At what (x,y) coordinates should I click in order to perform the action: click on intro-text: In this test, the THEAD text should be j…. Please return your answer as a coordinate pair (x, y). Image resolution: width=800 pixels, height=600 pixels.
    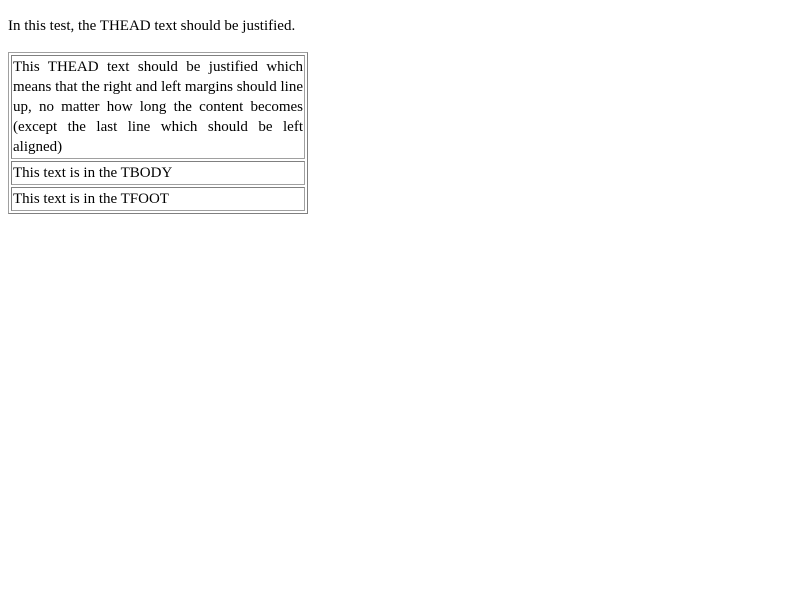
    Looking at the image, I should click on (152, 26).